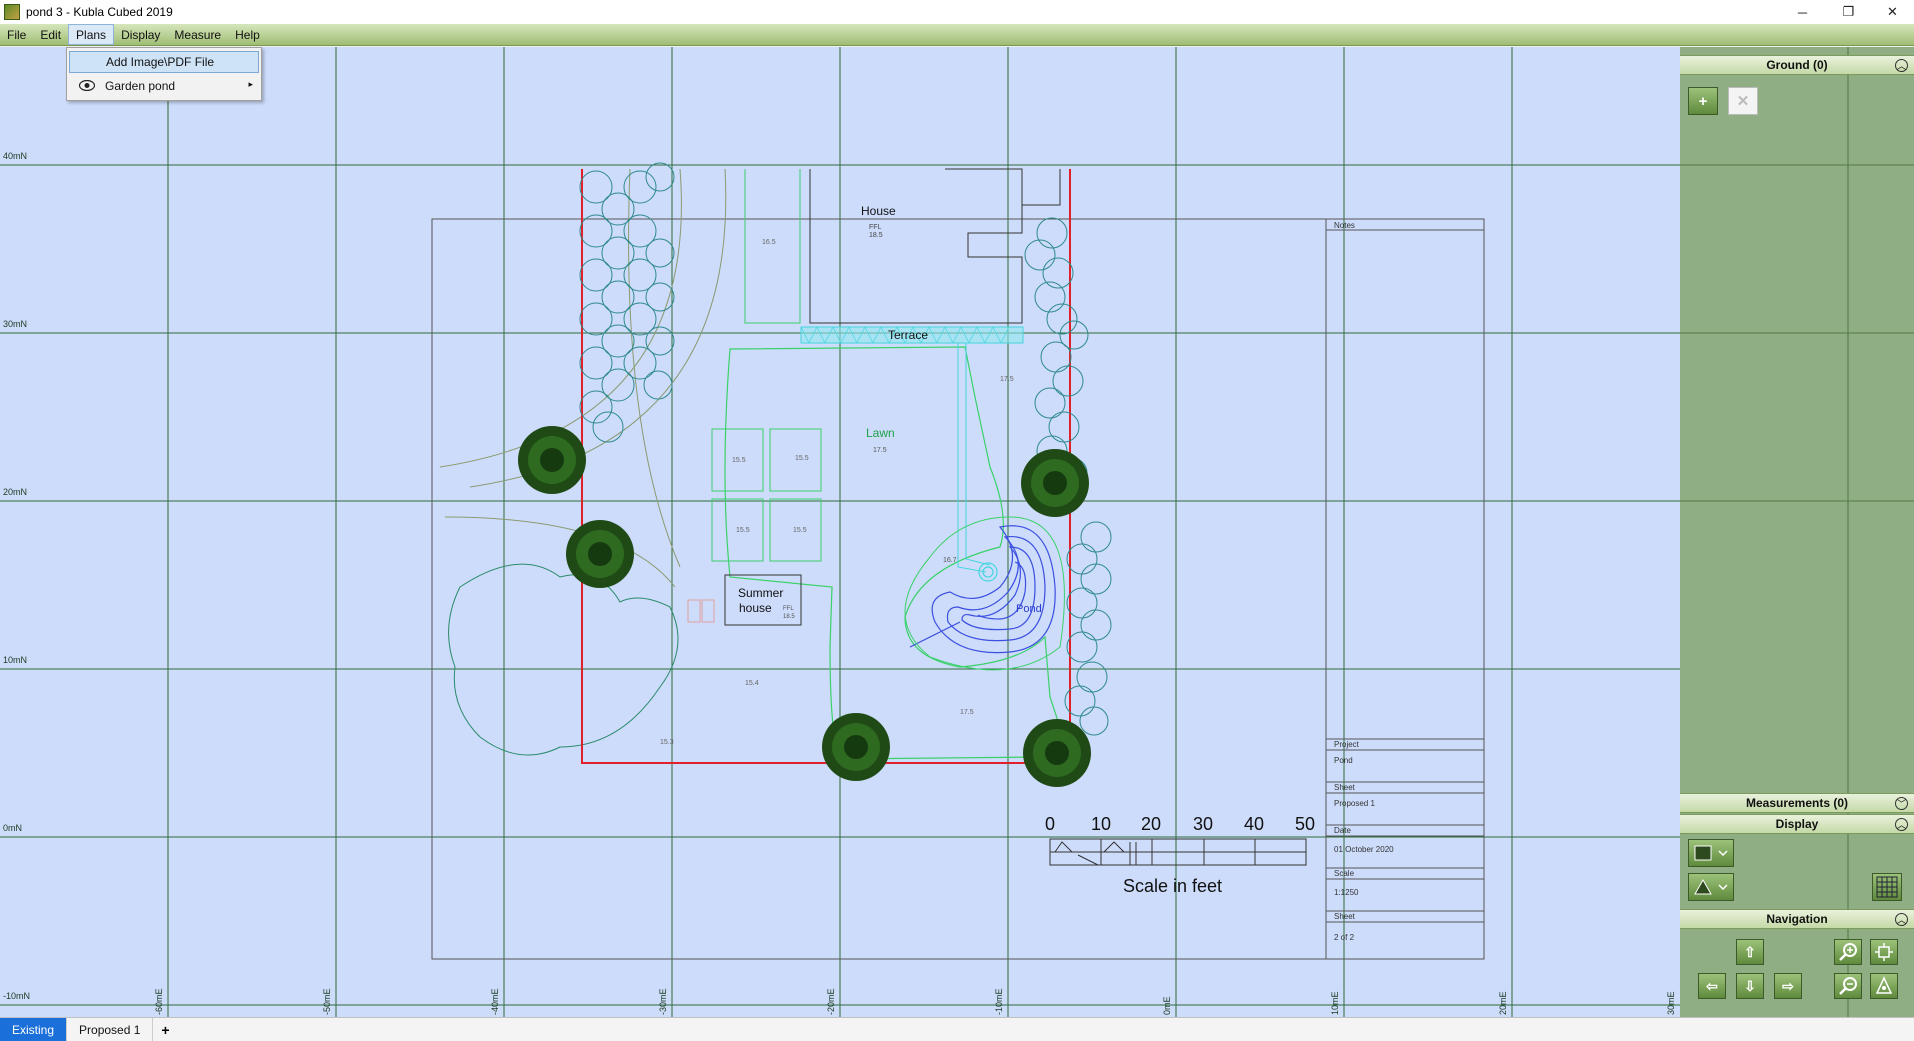  What do you see at coordinates (875, 227) in the screenshot?
I see `house-ffl-label: FFL` at bounding box center [875, 227].